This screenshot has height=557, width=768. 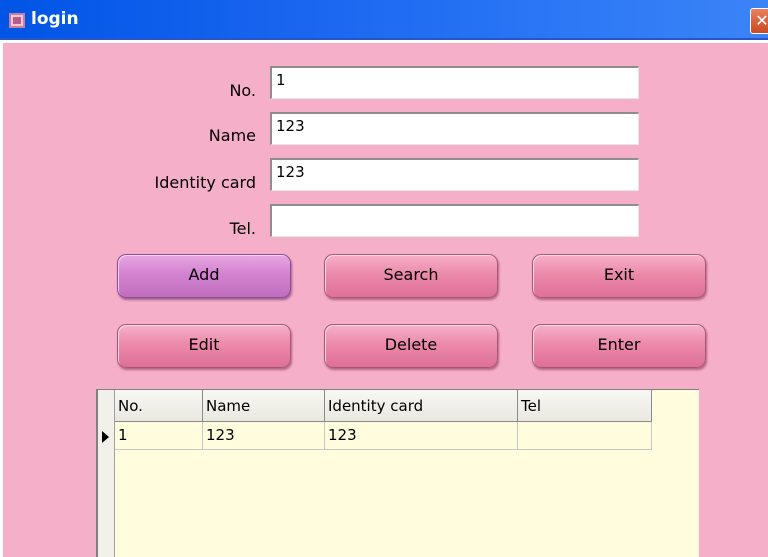 I want to click on column-header-name: Name, so click(x=264, y=405).